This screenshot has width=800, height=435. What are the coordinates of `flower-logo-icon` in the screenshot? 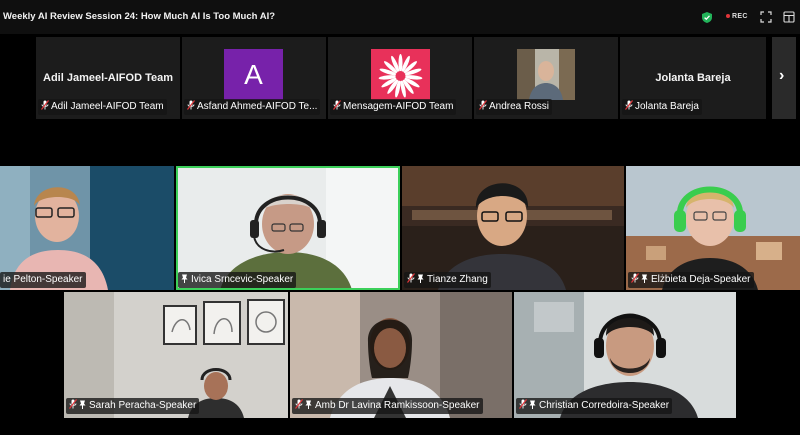 It's located at (400, 76).